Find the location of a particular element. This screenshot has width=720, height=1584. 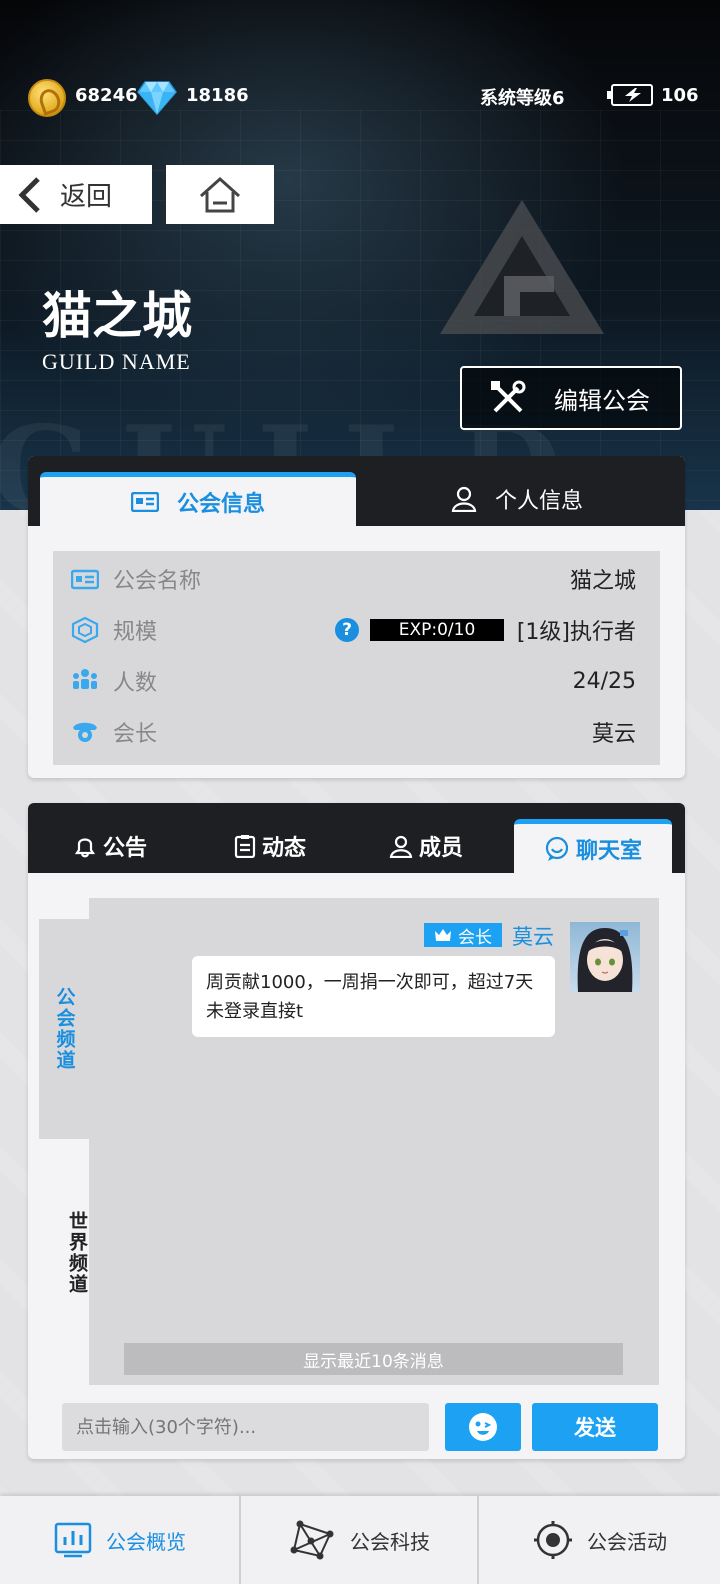

tab-personal-info-label: 个人信息 is located at coordinates (538, 501).